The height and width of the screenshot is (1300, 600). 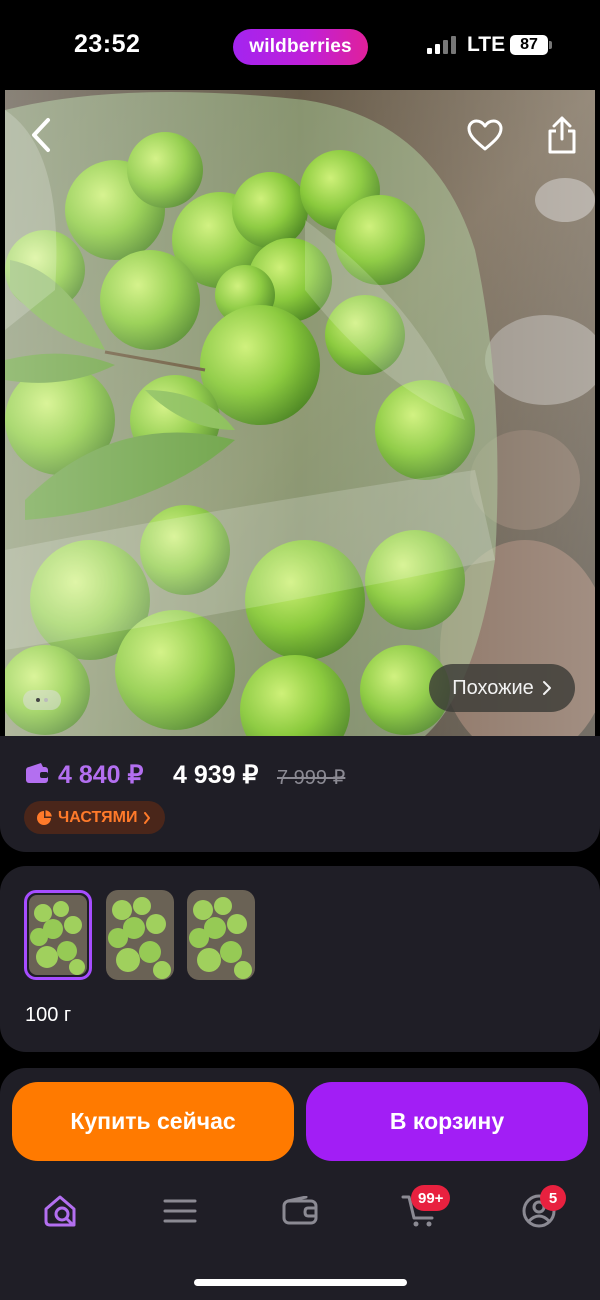 I want to click on heart-icon, so click(x=485, y=135).